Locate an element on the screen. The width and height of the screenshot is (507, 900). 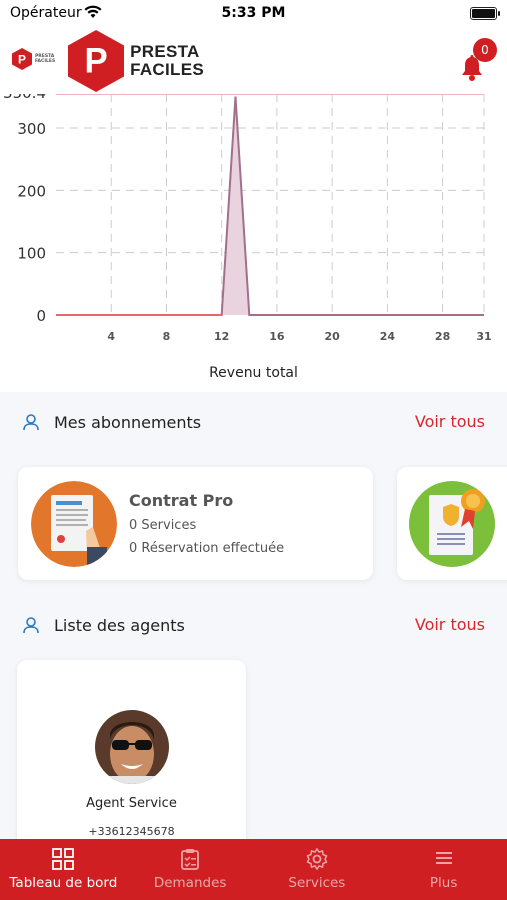
chart-y-tick-label-top: 350.4 is located at coordinates (24, 98).